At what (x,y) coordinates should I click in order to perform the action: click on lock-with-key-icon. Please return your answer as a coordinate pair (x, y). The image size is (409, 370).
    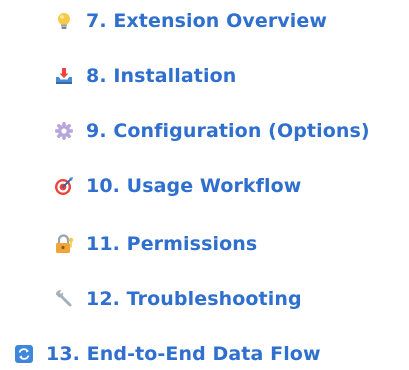
    Looking at the image, I should click on (64, 244).